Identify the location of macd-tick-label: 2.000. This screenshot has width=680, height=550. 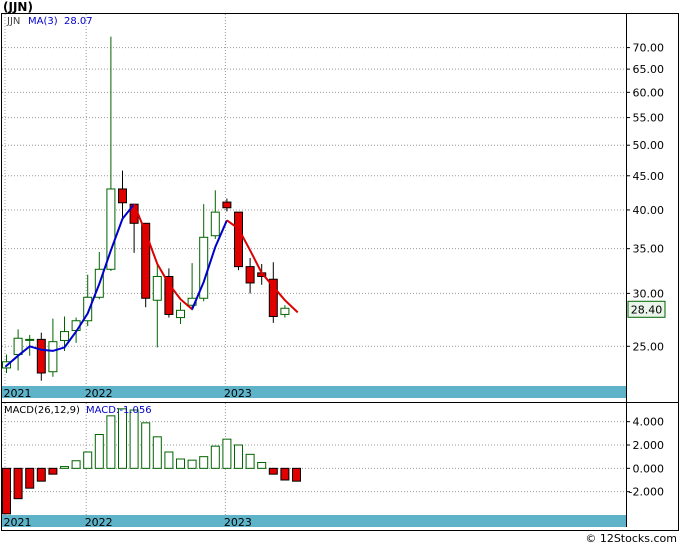
(649, 445).